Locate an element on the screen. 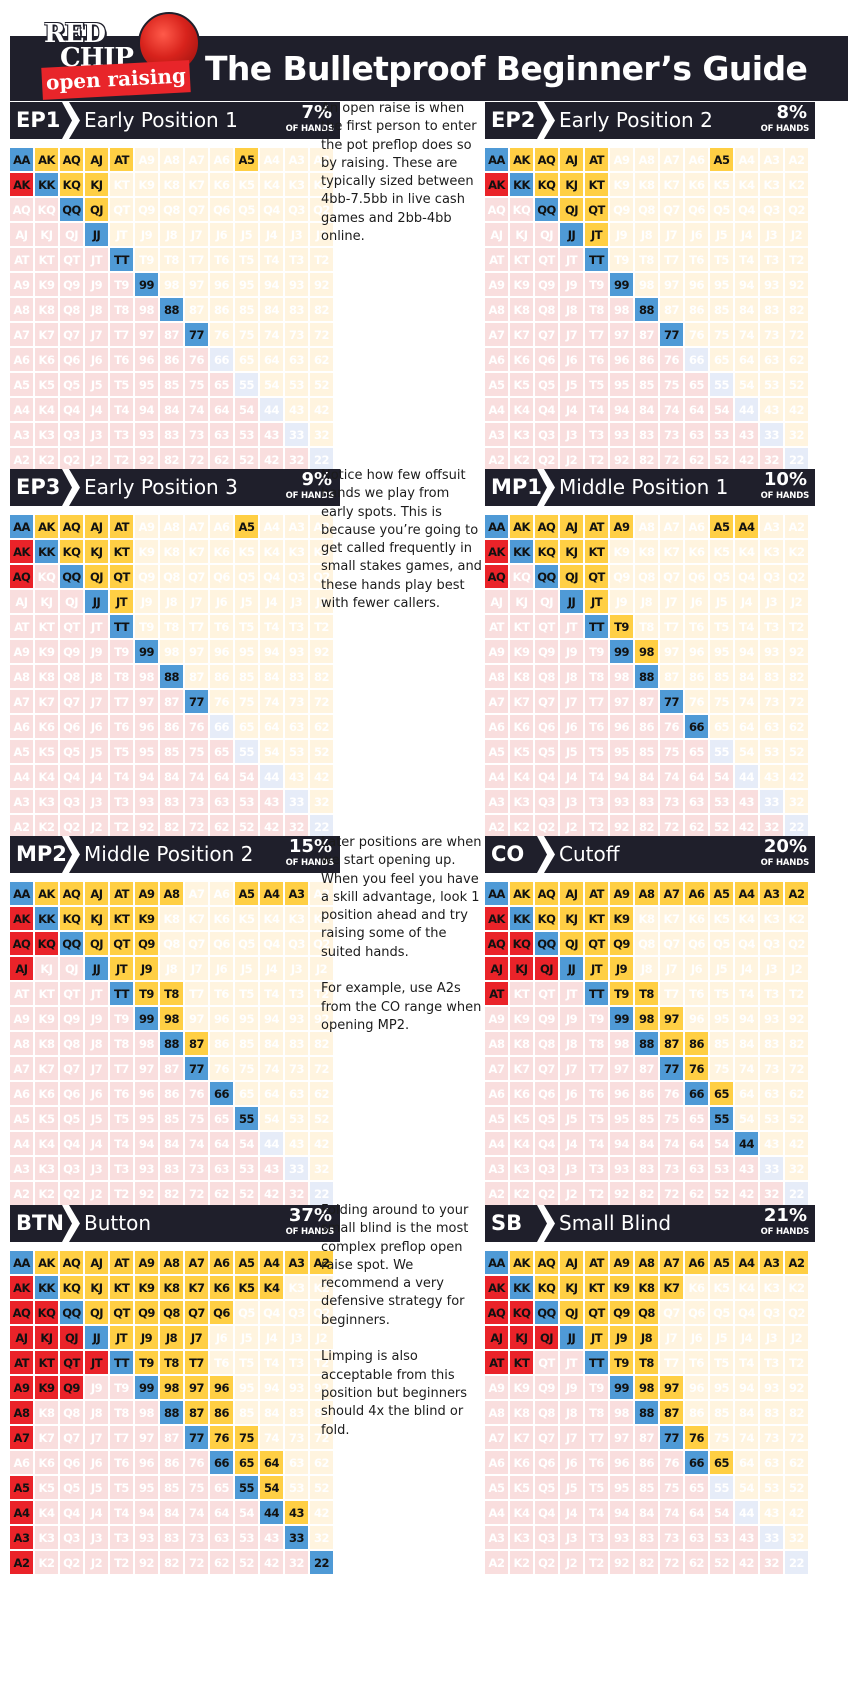  hand-cell-32o: 32 is located at coordinates (771, 1562).